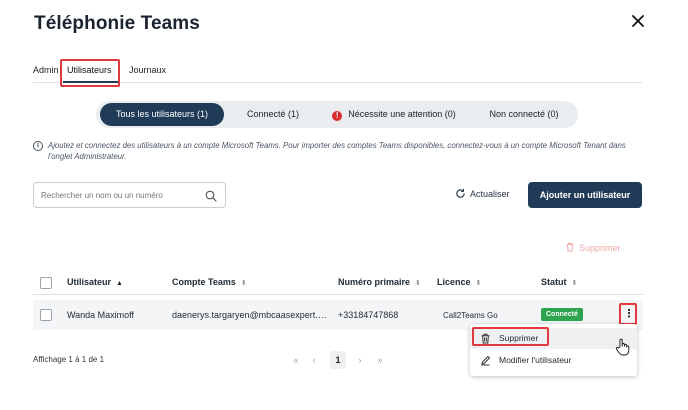 The width and height of the screenshot is (688, 410). What do you see at coordinates (402, 114) in the screenshot?
I see `filter-needs-attention-label: Nécessite une attention (0)` at bounding box center [402, 114].